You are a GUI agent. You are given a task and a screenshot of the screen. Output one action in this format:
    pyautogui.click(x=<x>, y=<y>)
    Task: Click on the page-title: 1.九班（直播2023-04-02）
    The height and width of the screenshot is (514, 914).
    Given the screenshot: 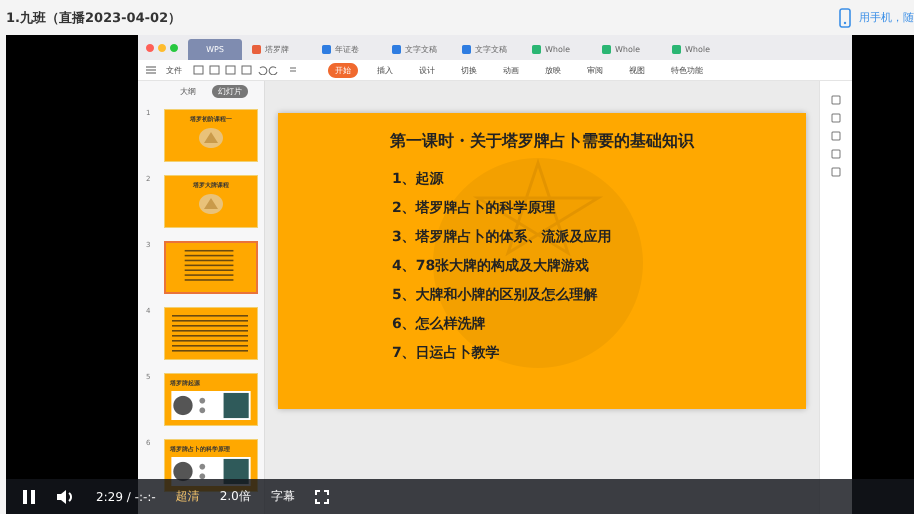 What is the action you would take?
    pyautogui.click(x=94, y=18)
    